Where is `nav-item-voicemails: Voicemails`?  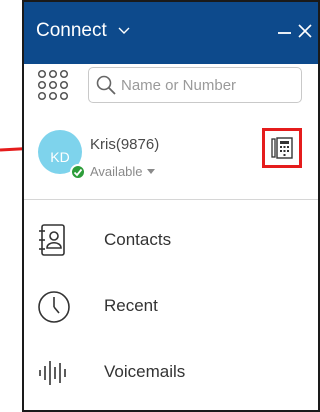 nav-item-voicemails: Voicemails is located at coordinates (171, 373).